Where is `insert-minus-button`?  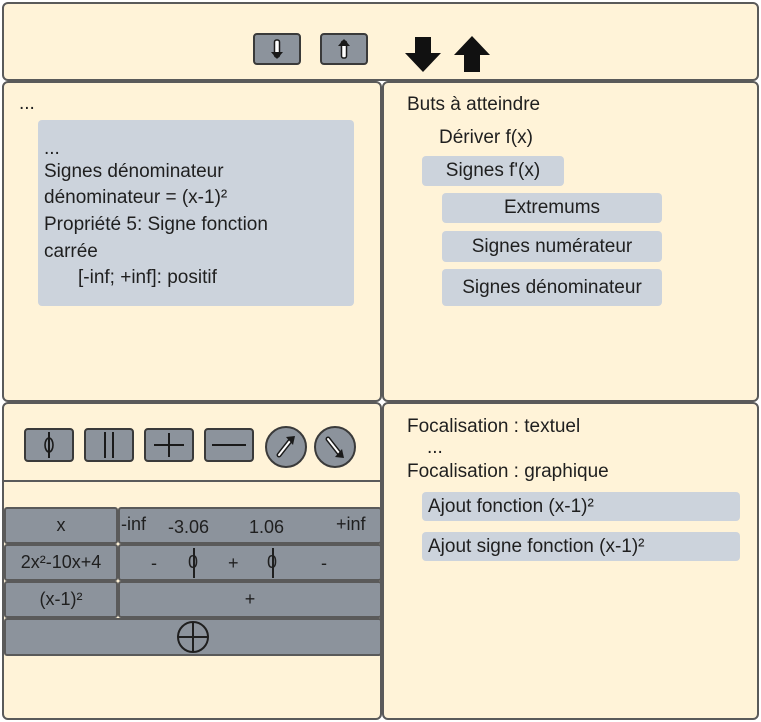
insert-minus-button is located at coordinates (229, 445).